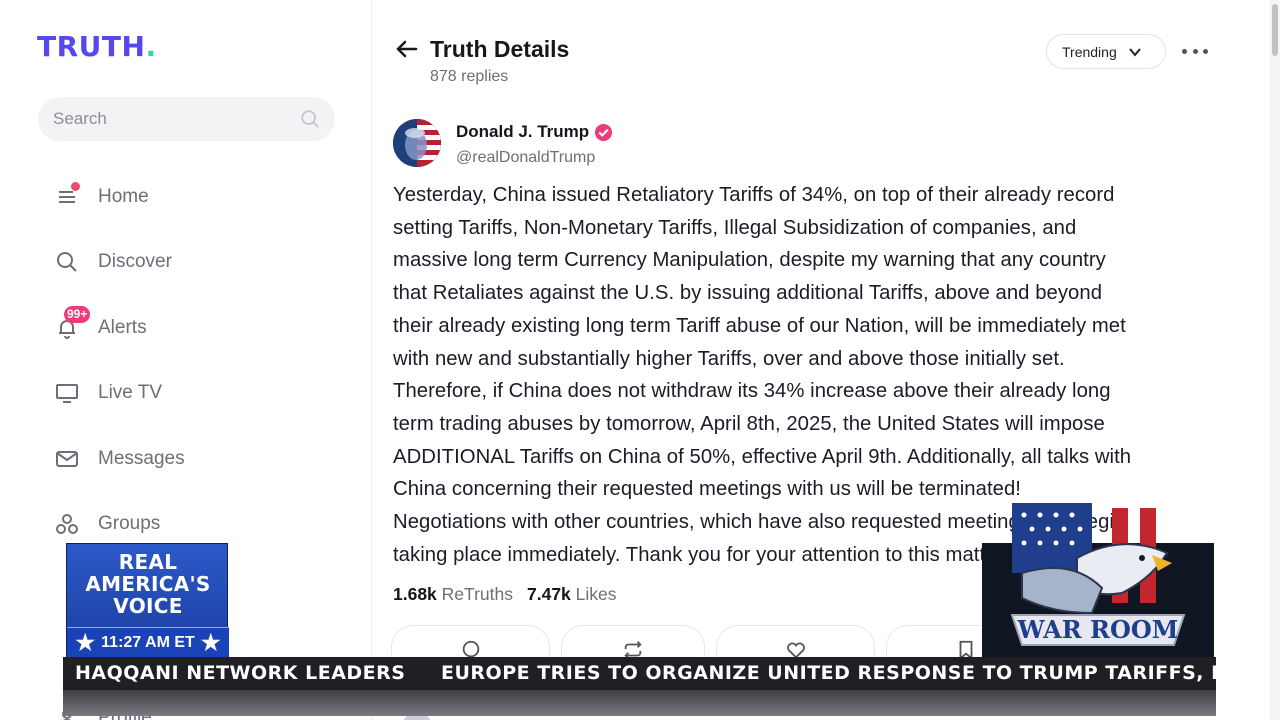 The width and height of the screenshot is (1280, 720). Describe the element at coordinates (135, 261) in the screenshot. I see `sidebar-item-label: Discover` at that location.